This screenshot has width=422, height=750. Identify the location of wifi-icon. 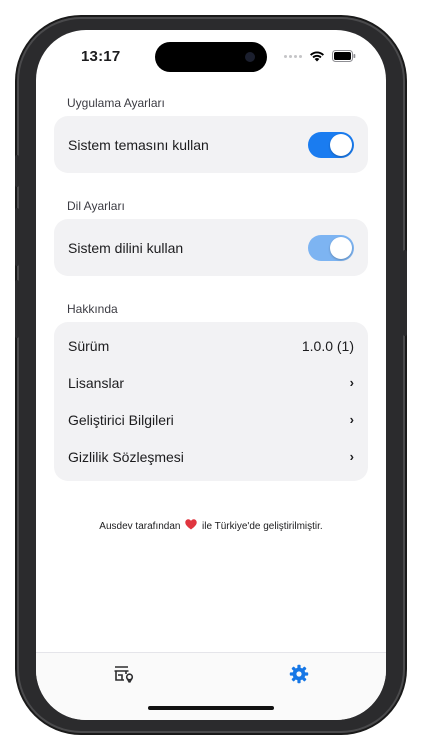
(317, 56).